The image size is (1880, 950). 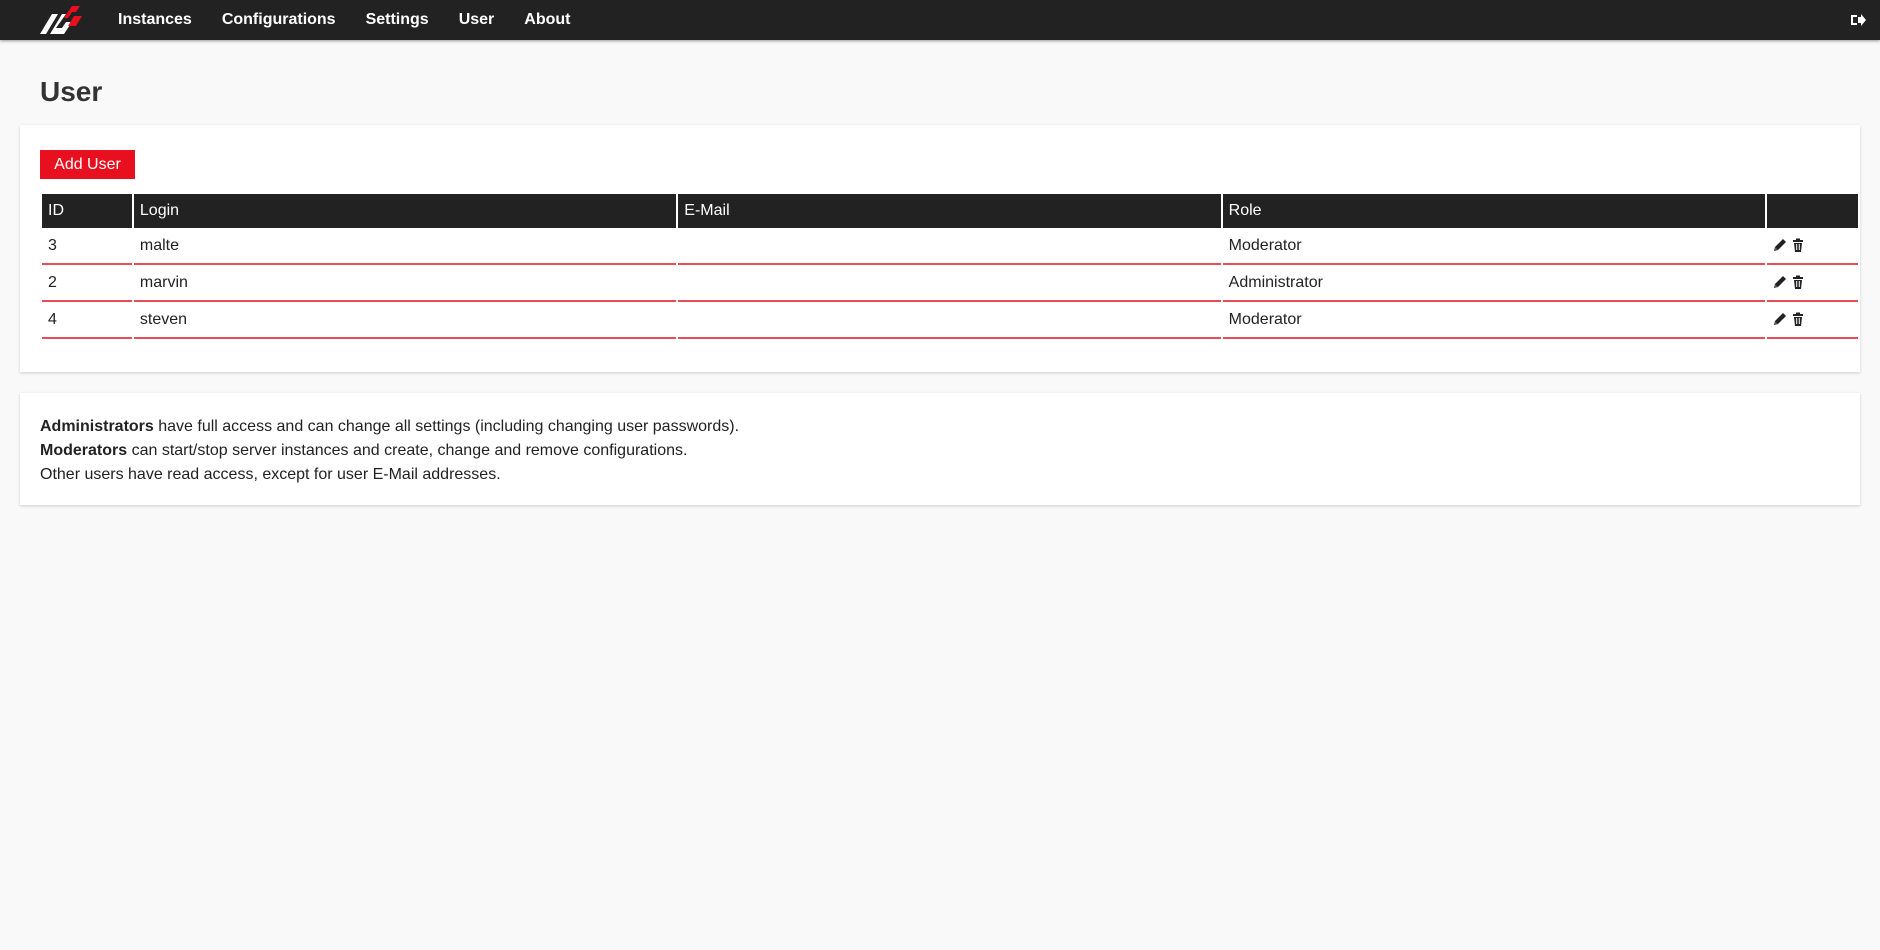 What do you see at coordinates (405, 283) in the screenshot?
I see `cell-login: marvin` at bounding box center [405, 283].